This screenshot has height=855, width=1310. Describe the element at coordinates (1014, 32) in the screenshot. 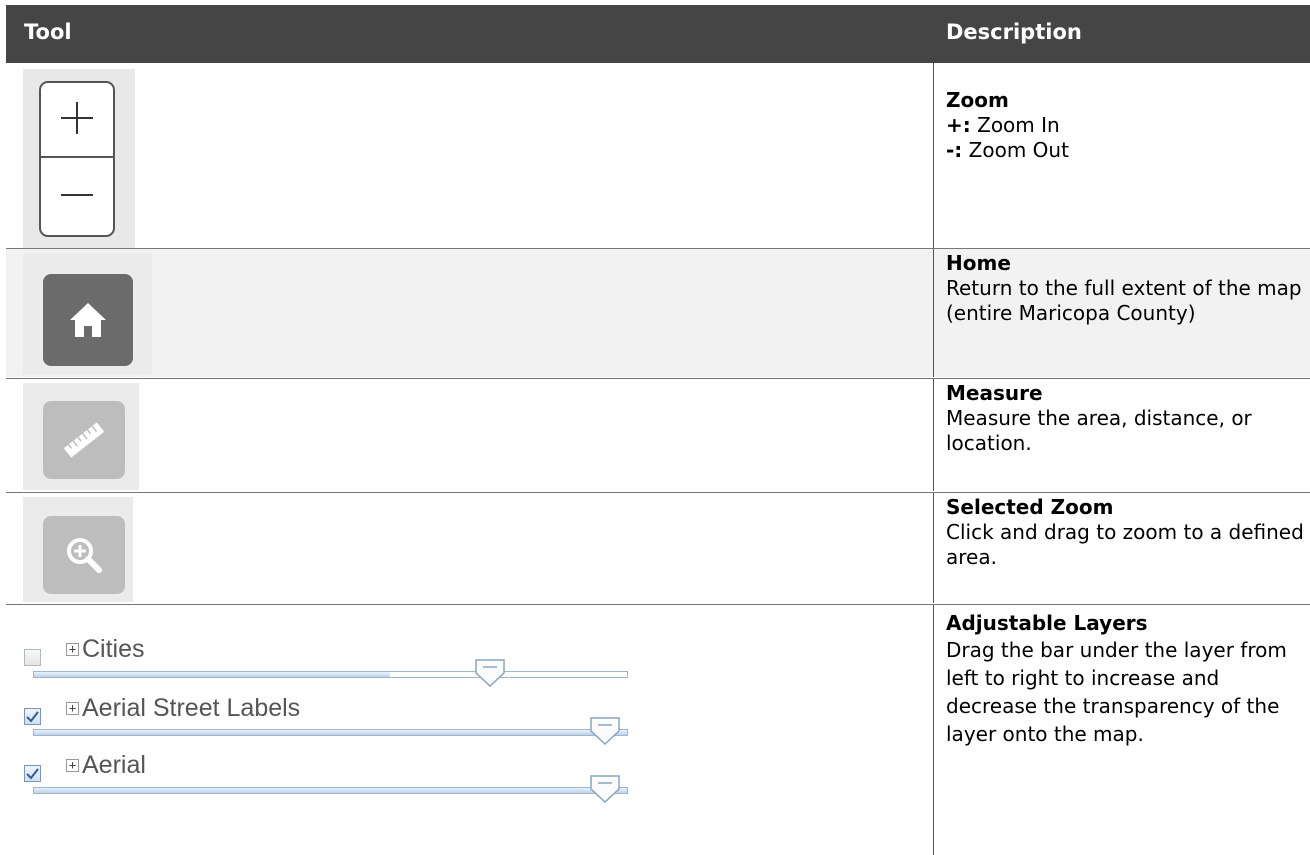

I see `header-description: Description` at that location.